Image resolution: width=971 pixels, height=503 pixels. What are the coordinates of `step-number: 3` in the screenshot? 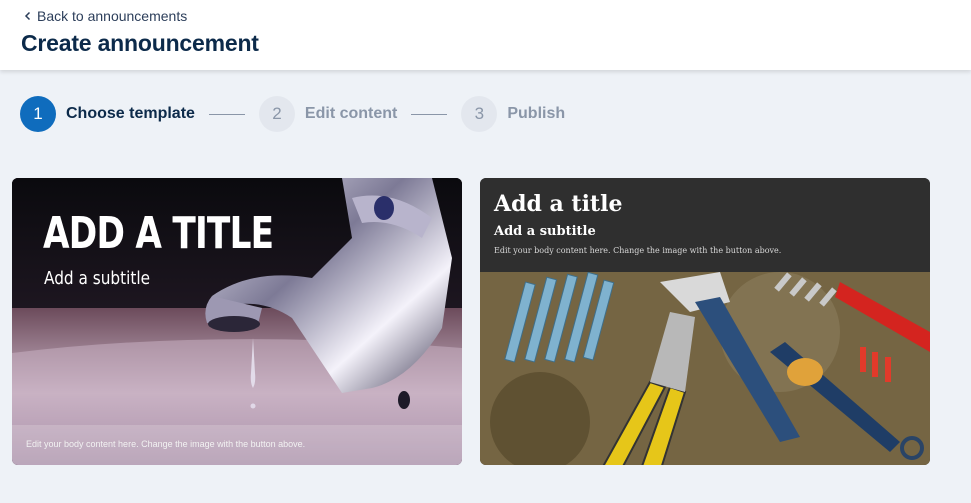 It's located at (479, 114).